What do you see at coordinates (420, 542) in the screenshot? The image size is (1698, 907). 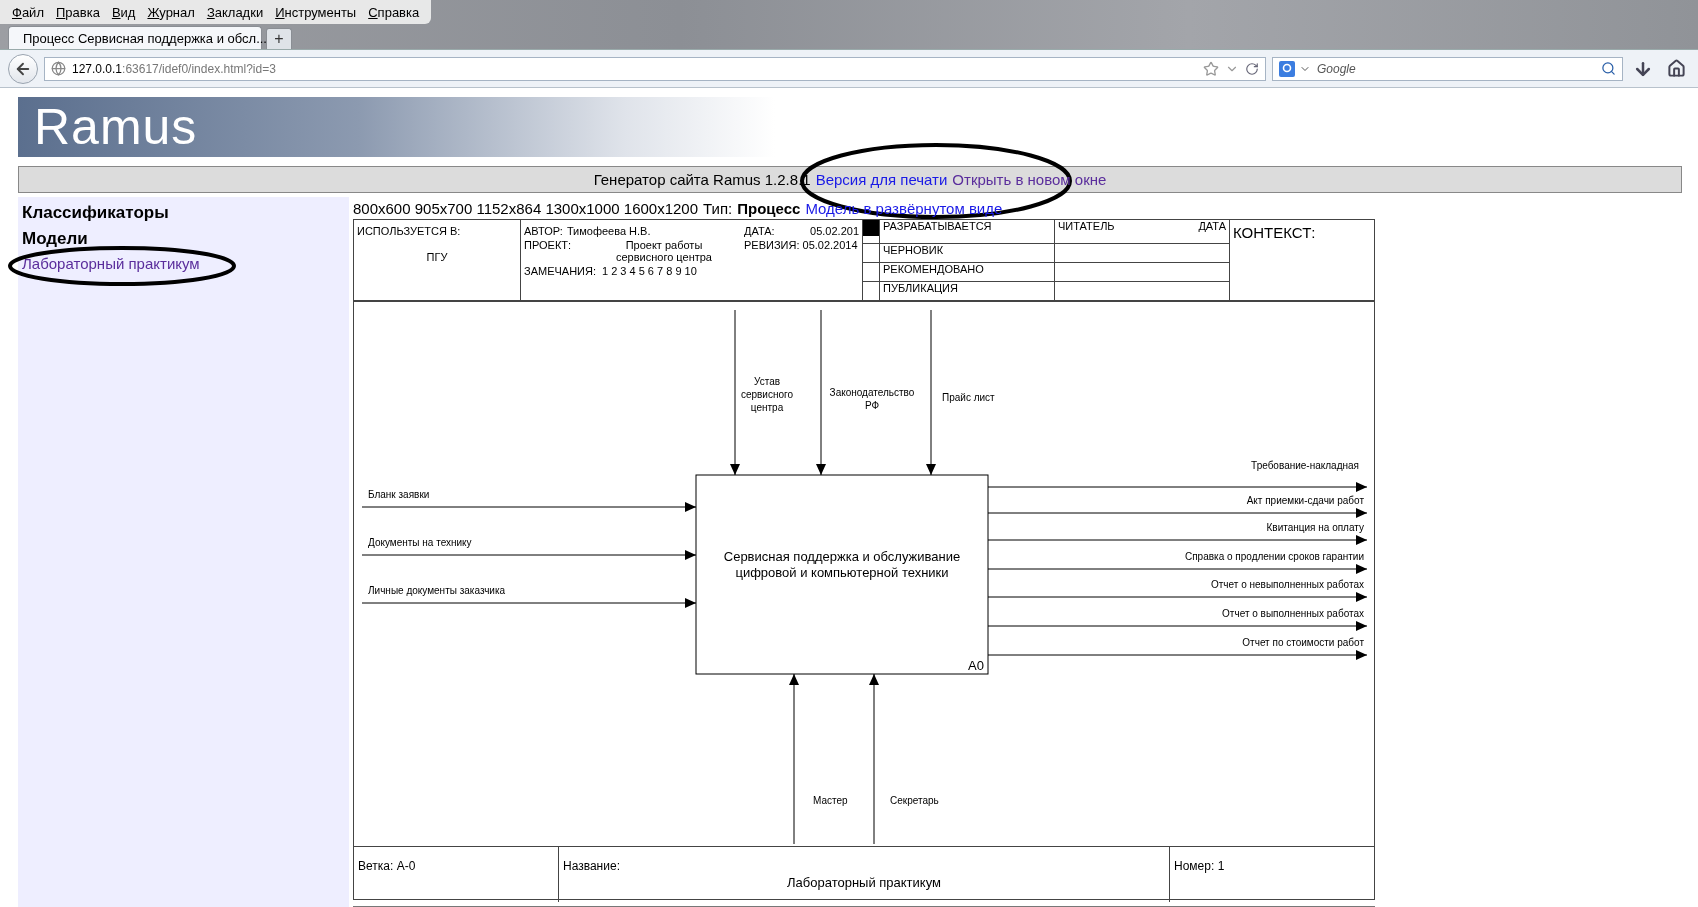 I see `arrow-label: Документы на технику` at bounding box center [420, 542].